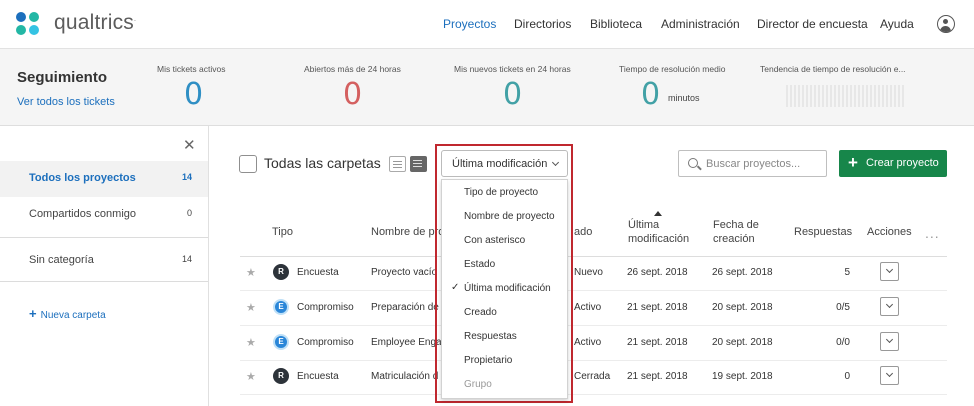  What do you see at coordinates (616, 24) in the screenshot?
I see `nav-biblioteca: Biblioteca` at bounding box center [616, 24].